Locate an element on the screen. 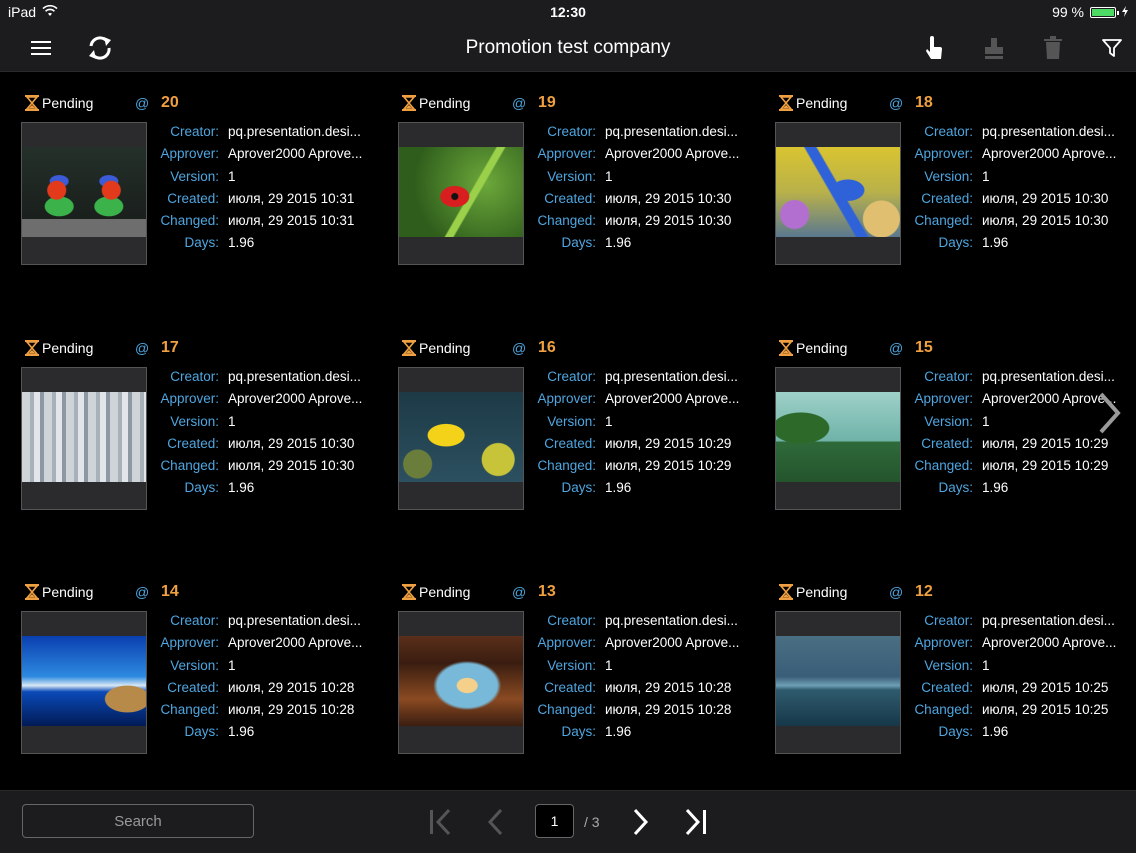 This screenshot has height=853, width=1136. filter-button is located at coordinates (1112, 48).